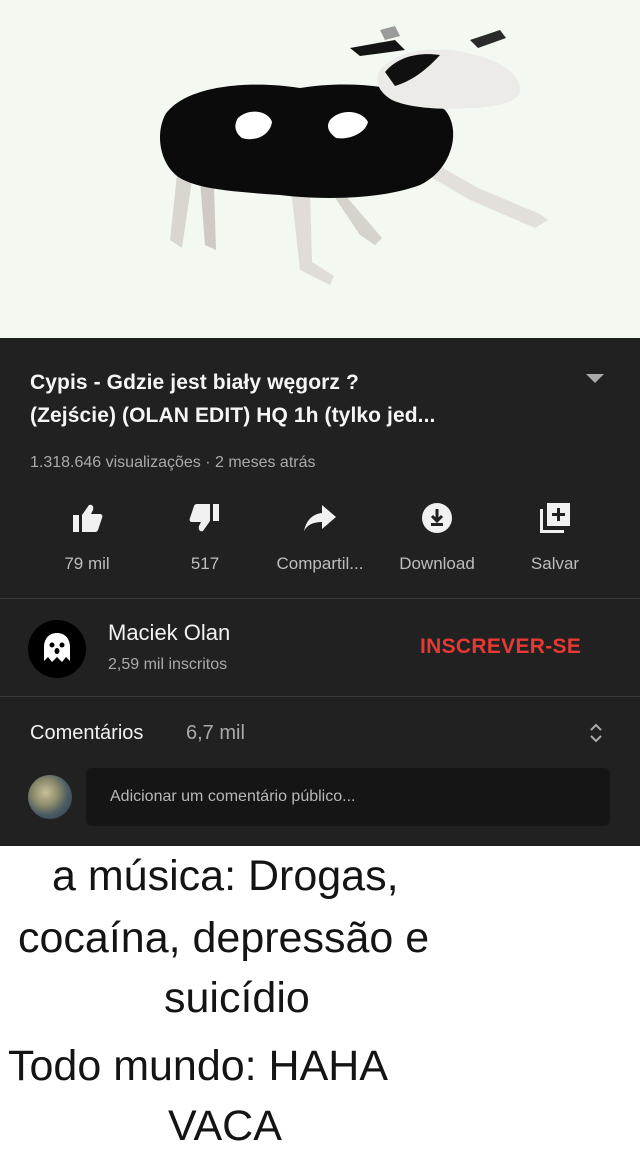  Describe the element at coordinates (354, 155) in the screenshot. I see `cow-illustration` at that location.